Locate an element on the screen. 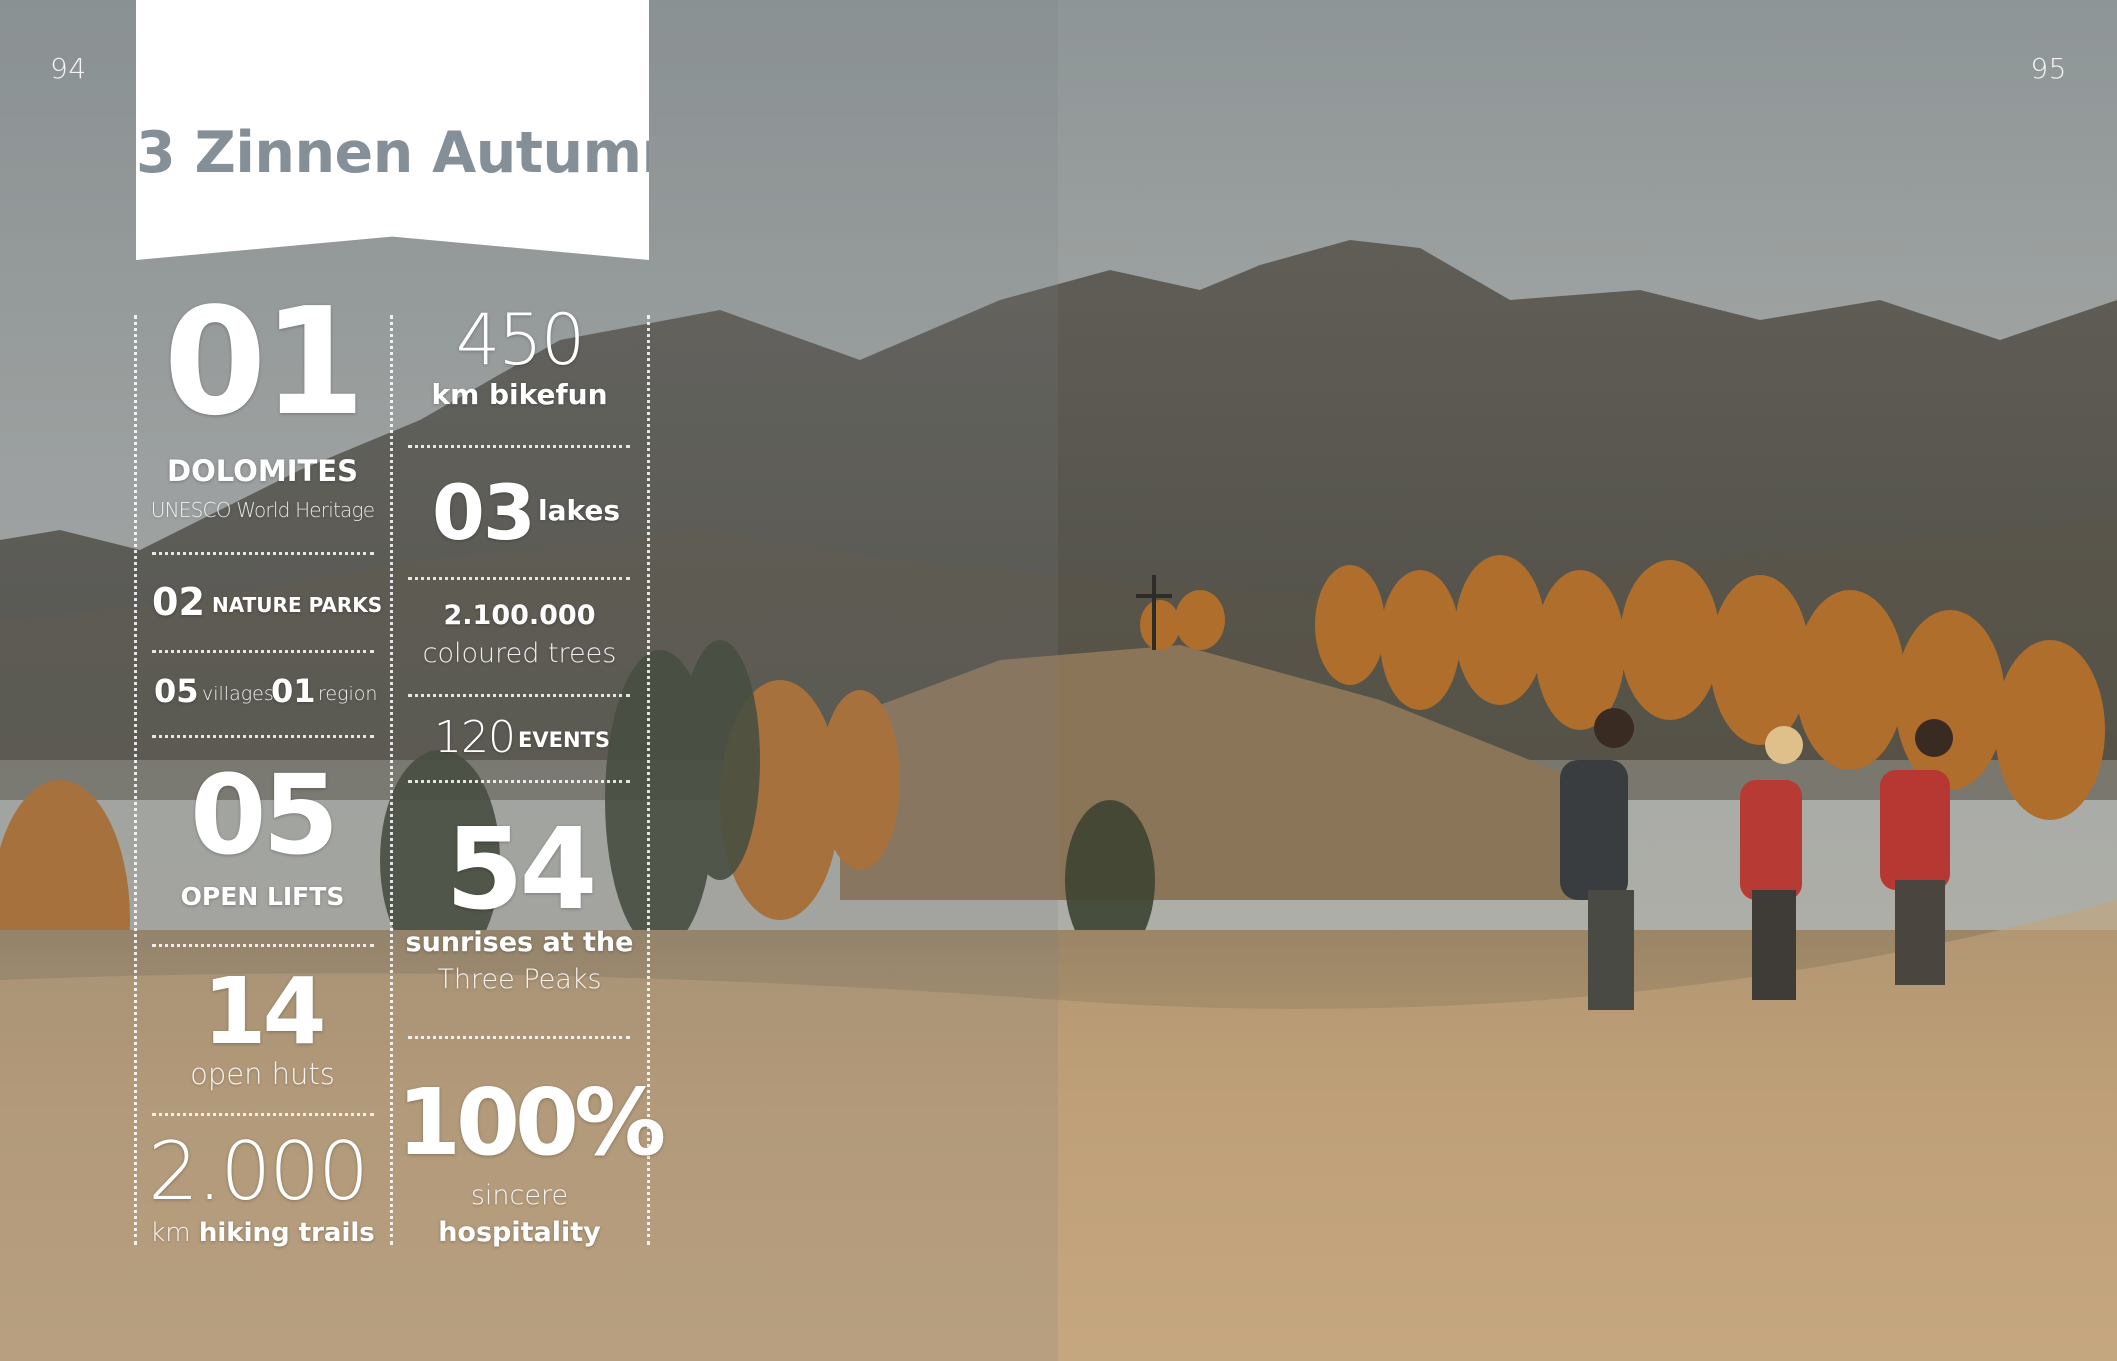 The height and width of the screenshot is (1361, 2117). stat-sunrises-sublabel: Three Peaks is located at coordinates (519, 979).